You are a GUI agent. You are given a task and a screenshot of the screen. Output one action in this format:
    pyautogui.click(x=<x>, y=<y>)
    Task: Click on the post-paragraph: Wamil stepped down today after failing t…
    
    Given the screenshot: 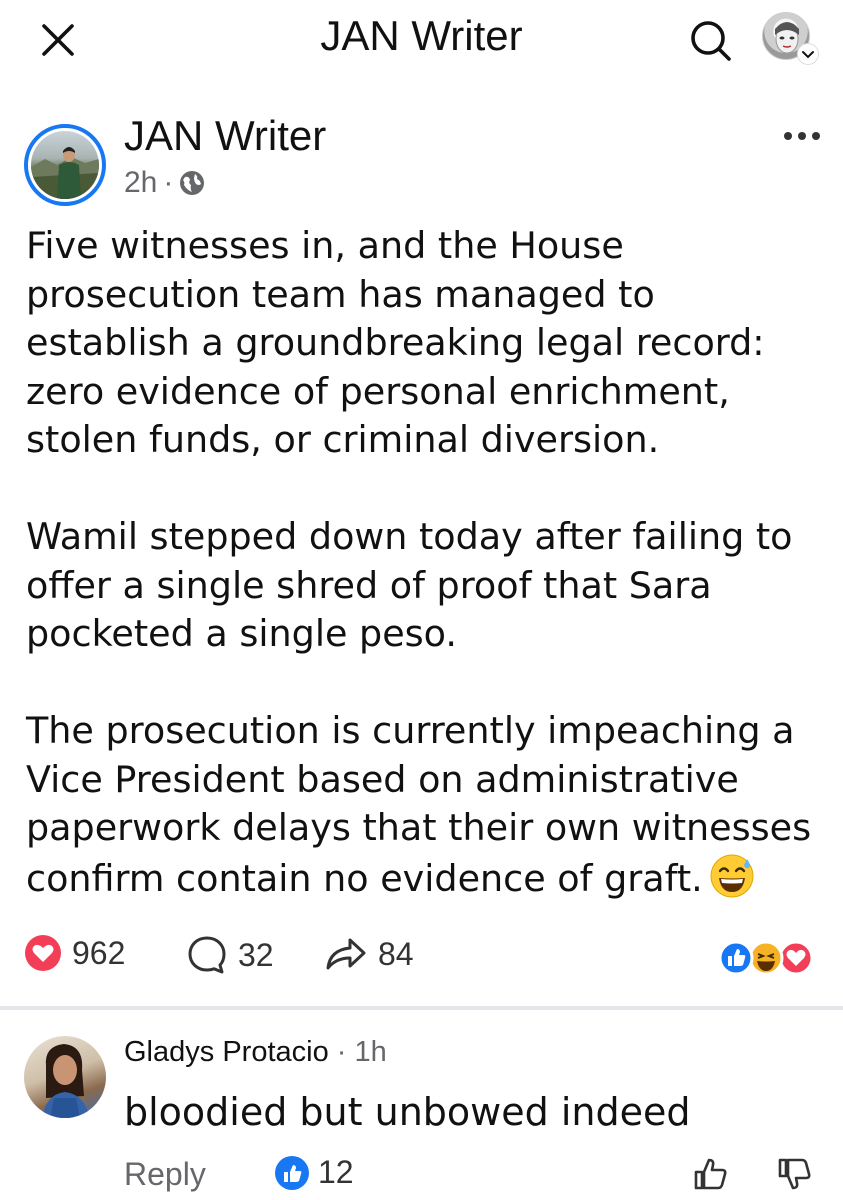 What is the action you would take?
    pyautogui.click(x=409, y=585)
    